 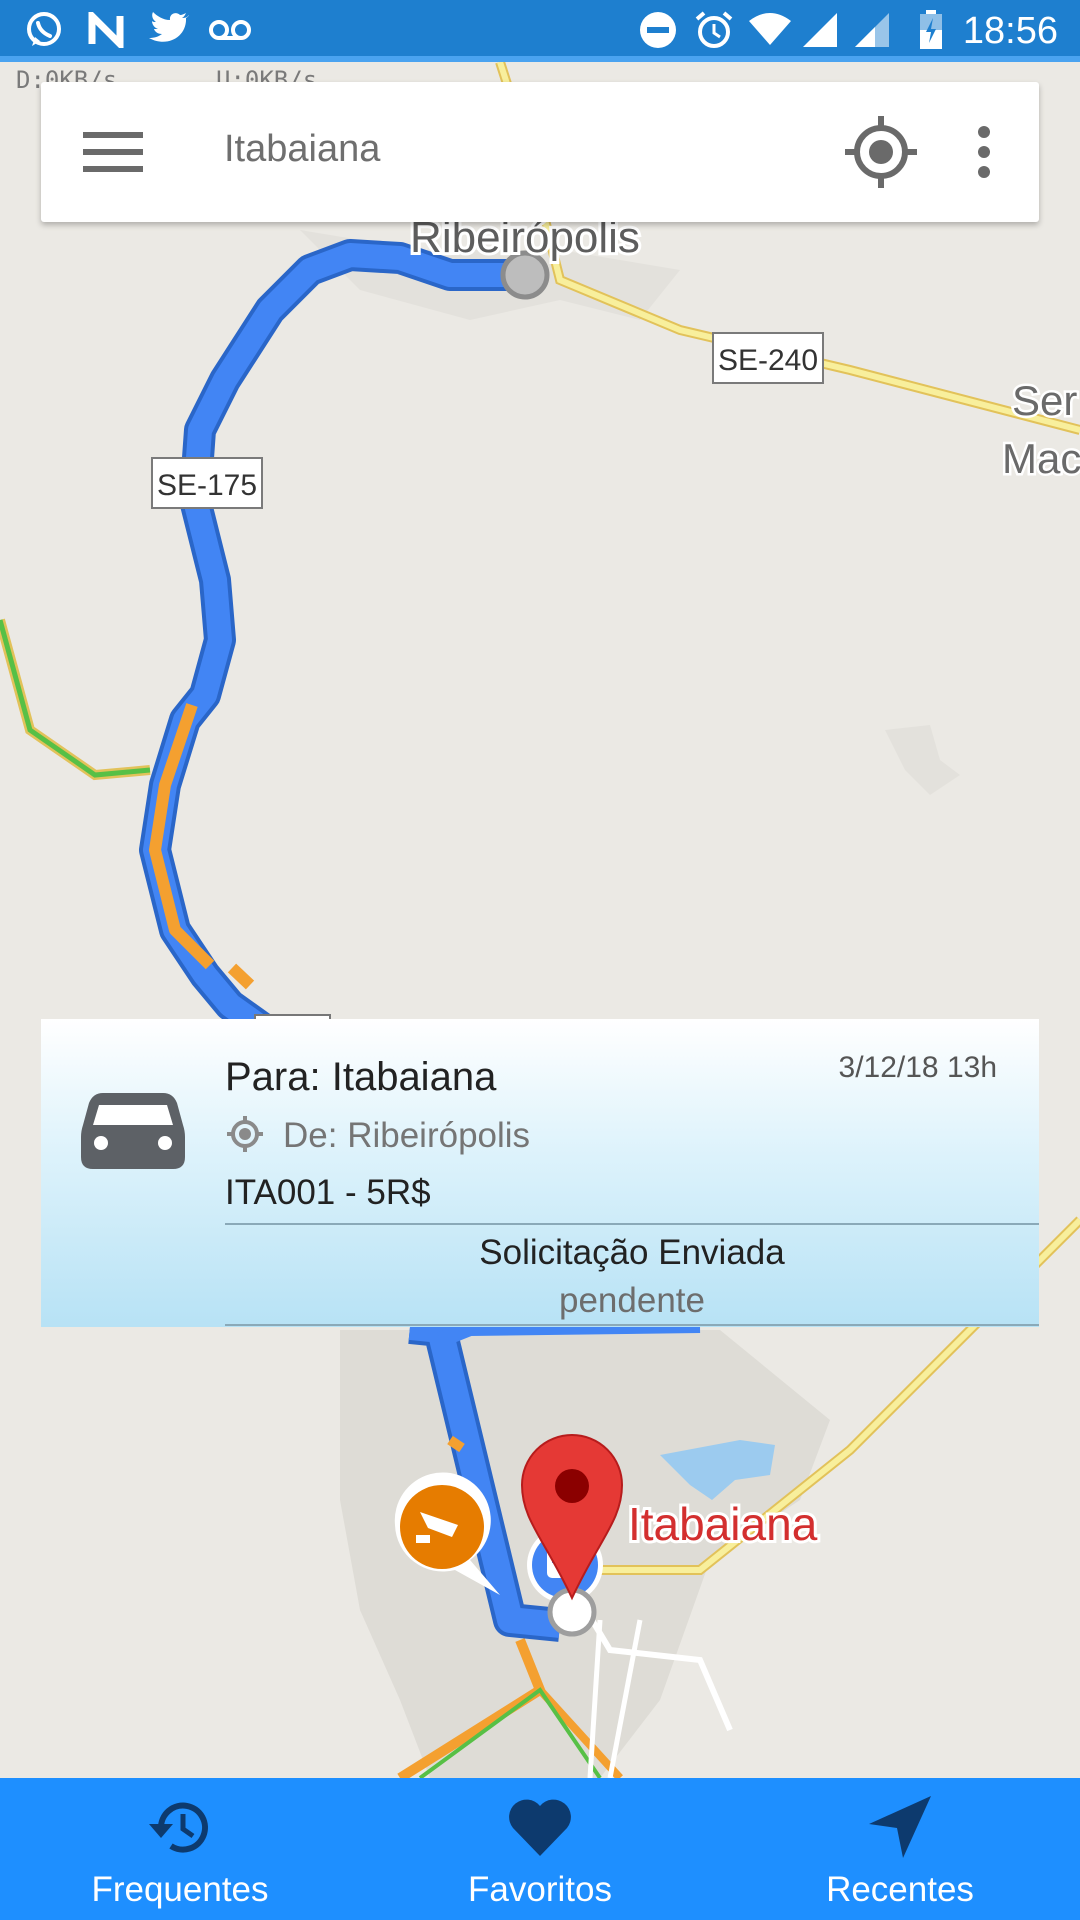 I want to click on nav-item-frequentes: Frequentes, so click(x=180, y=1849).